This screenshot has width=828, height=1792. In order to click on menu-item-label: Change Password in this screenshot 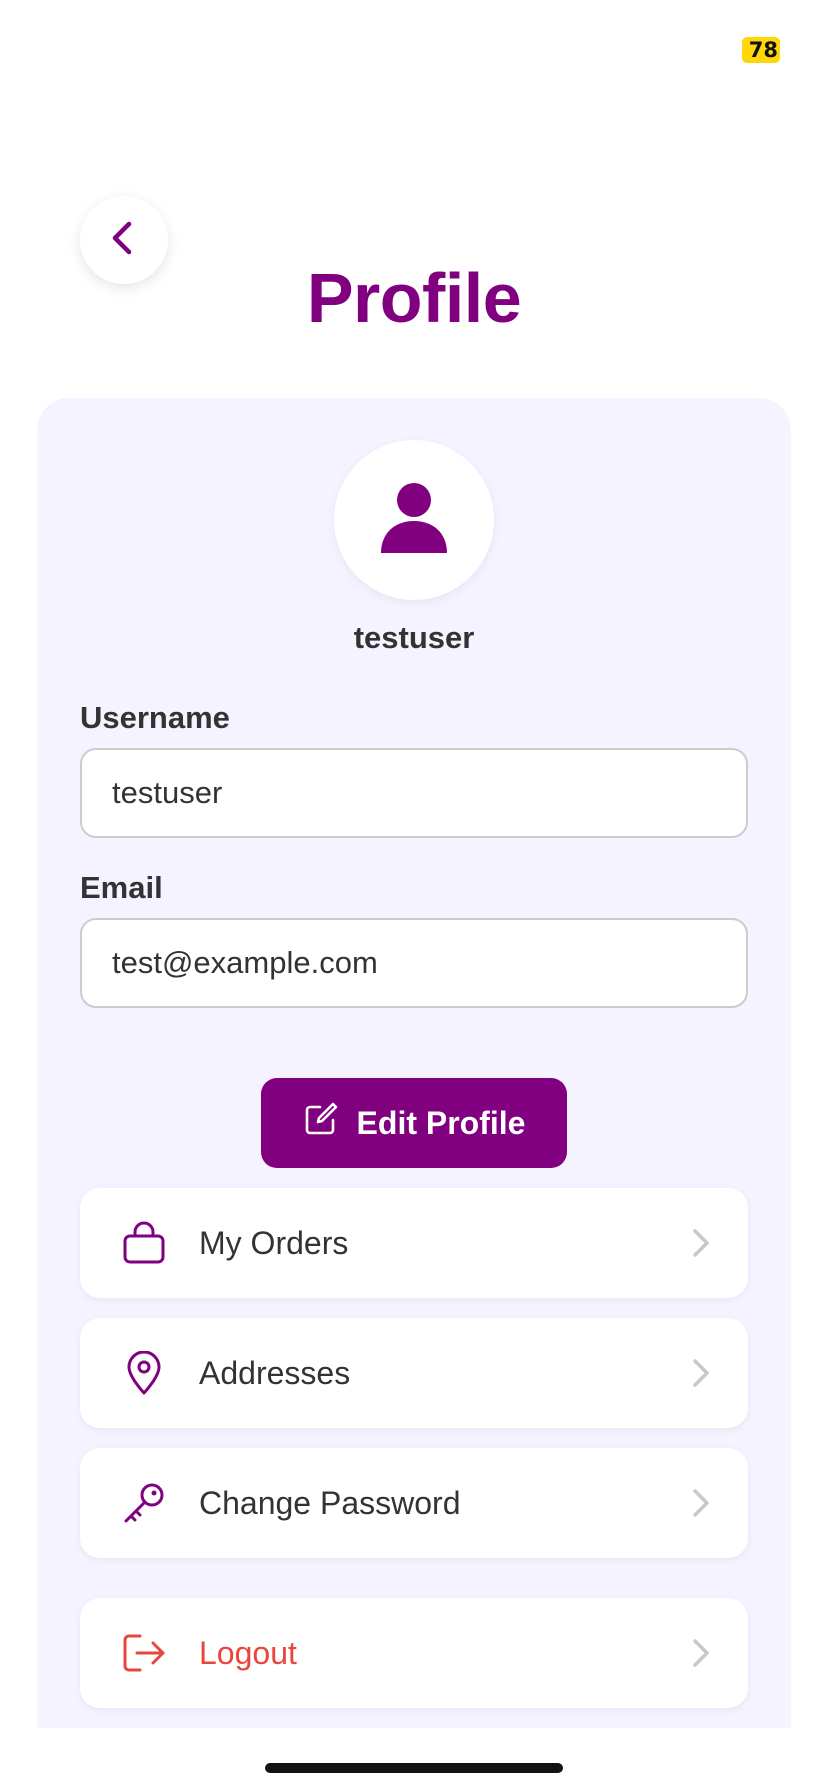, I will do `click(330, 1502)`.